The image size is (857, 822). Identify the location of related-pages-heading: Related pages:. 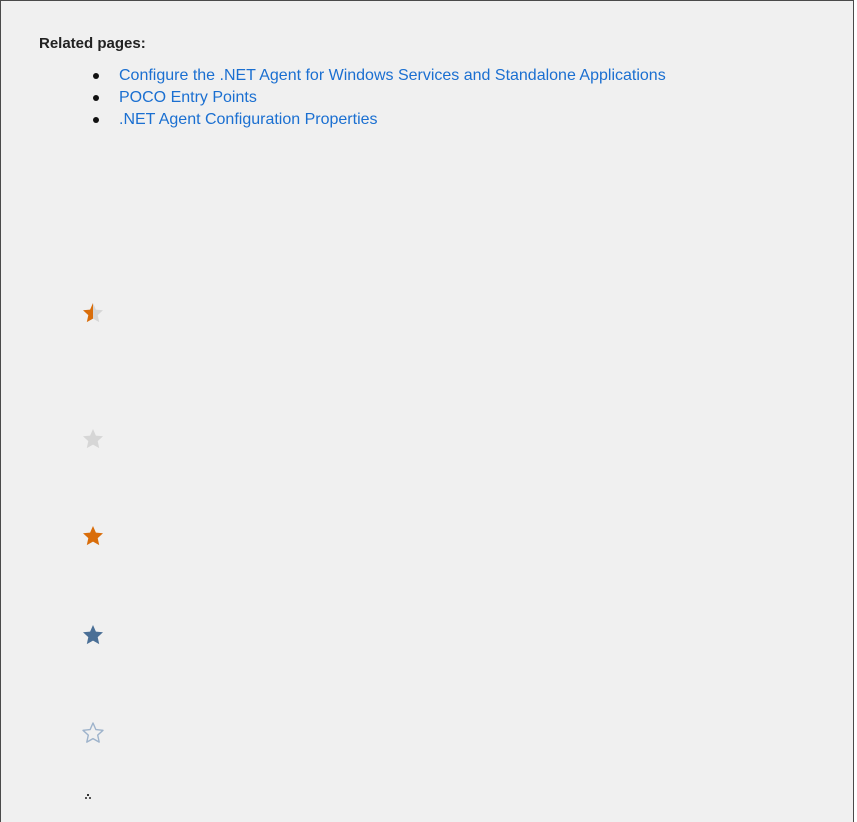
(92, 43).